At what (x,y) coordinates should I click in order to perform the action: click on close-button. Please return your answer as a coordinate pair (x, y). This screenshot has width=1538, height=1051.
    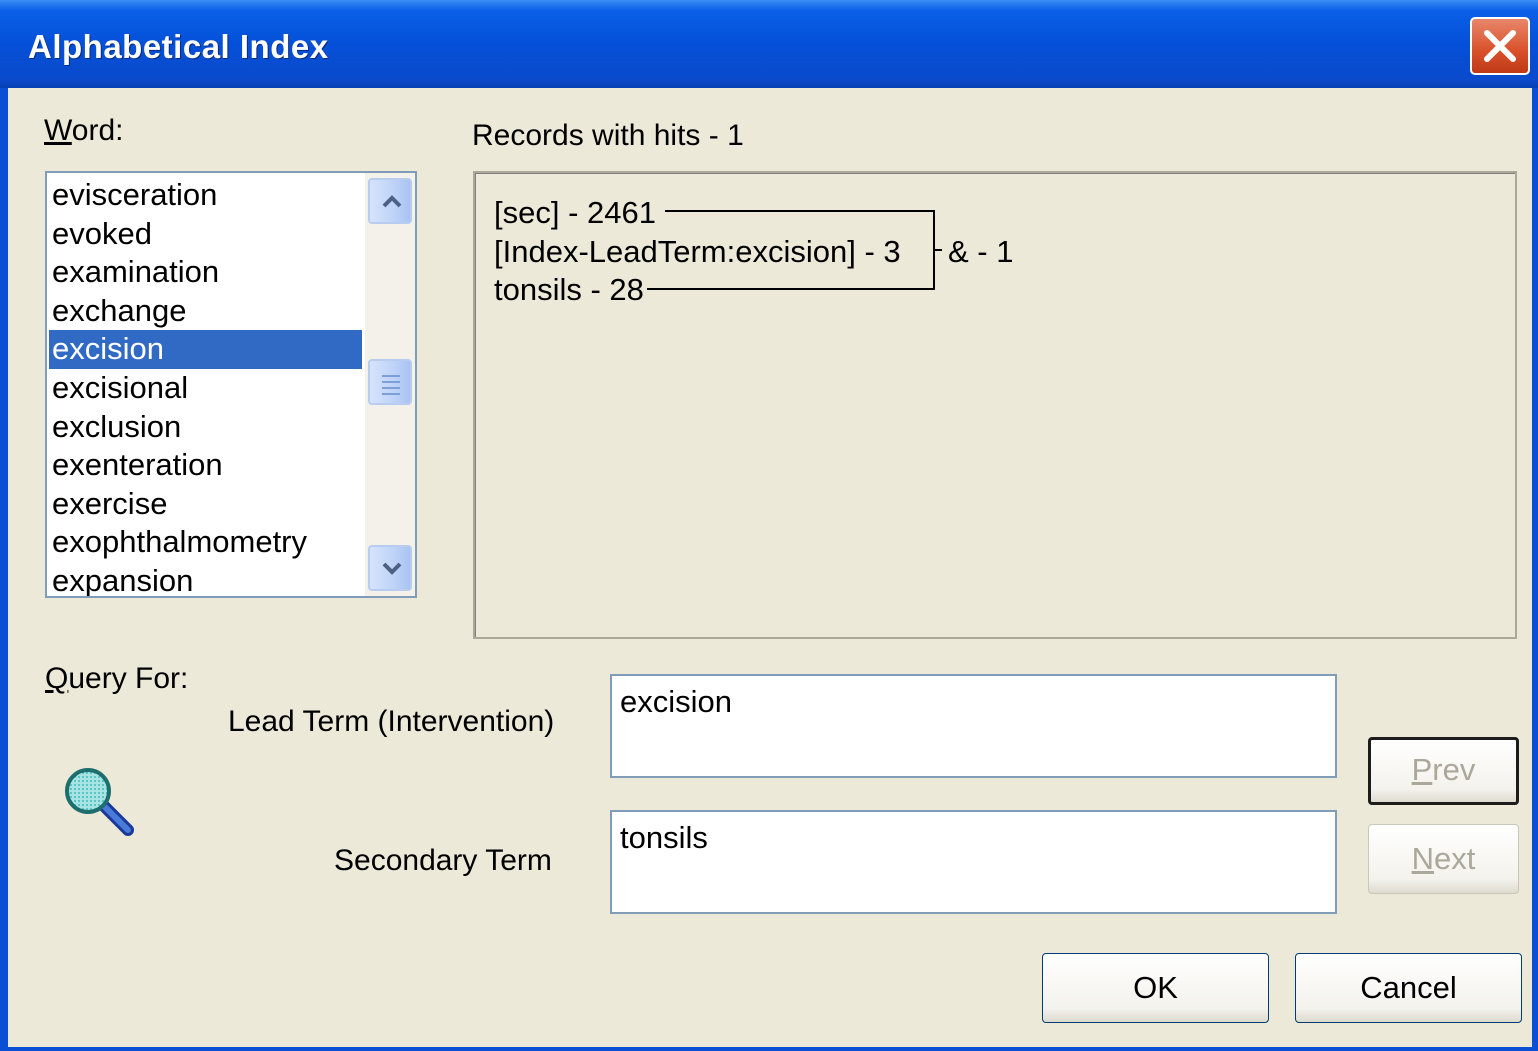
    Looking at the image, I should click on (1500, 46).